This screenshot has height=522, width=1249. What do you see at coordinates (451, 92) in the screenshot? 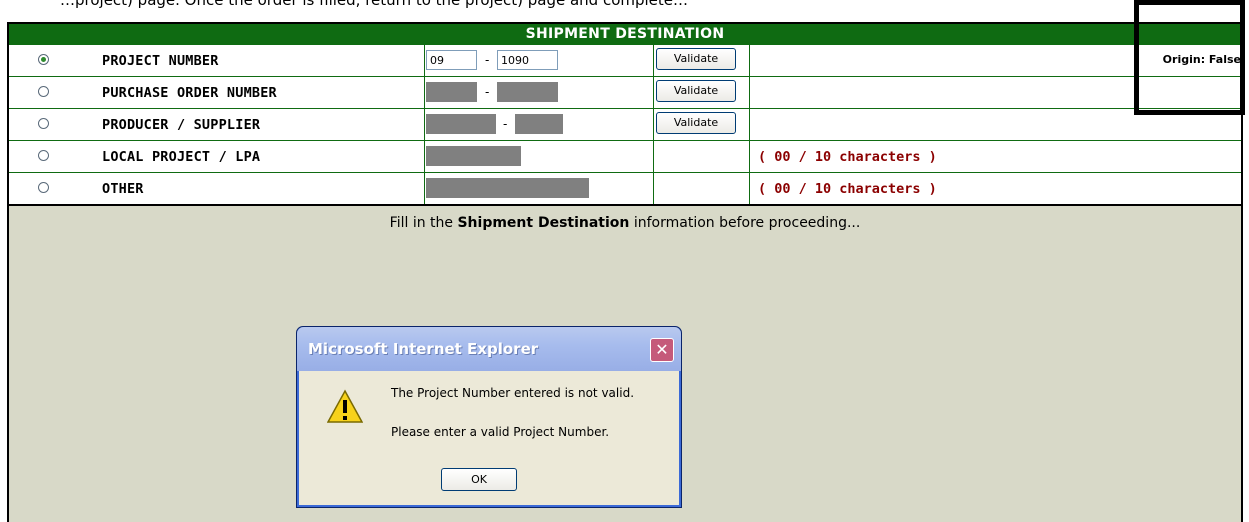
I see `purchase-order-input-a` at bounding box center [451, 92].